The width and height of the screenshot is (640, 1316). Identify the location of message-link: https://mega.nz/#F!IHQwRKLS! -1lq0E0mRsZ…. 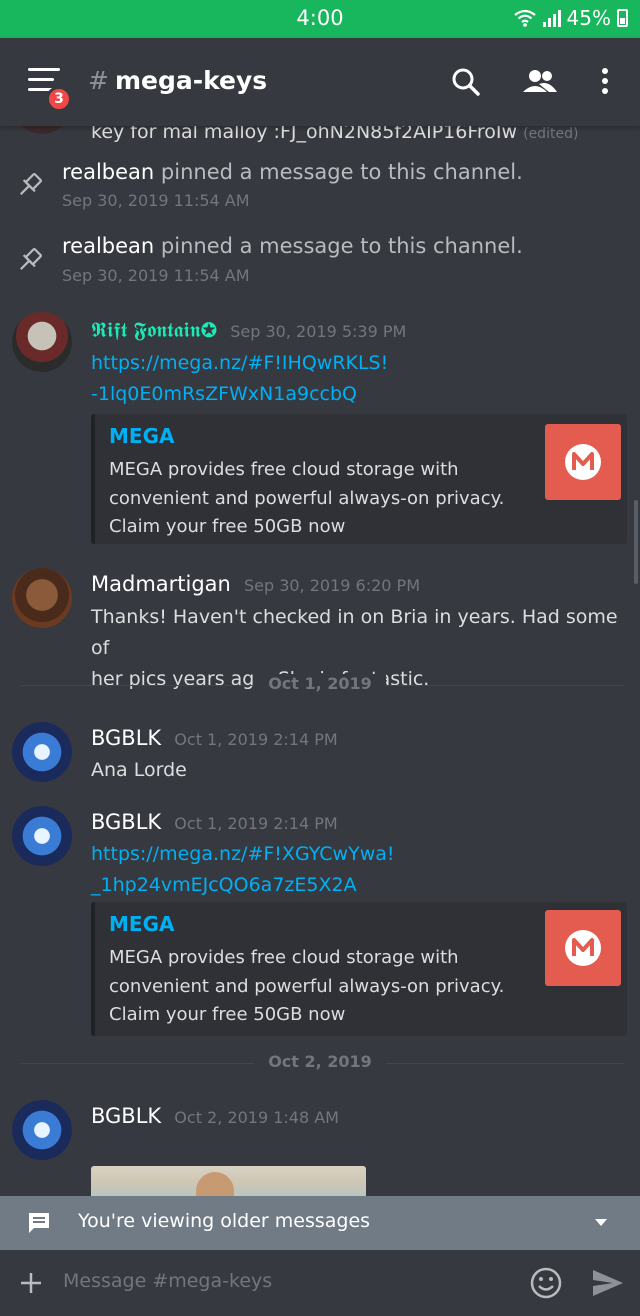
(239, 379).